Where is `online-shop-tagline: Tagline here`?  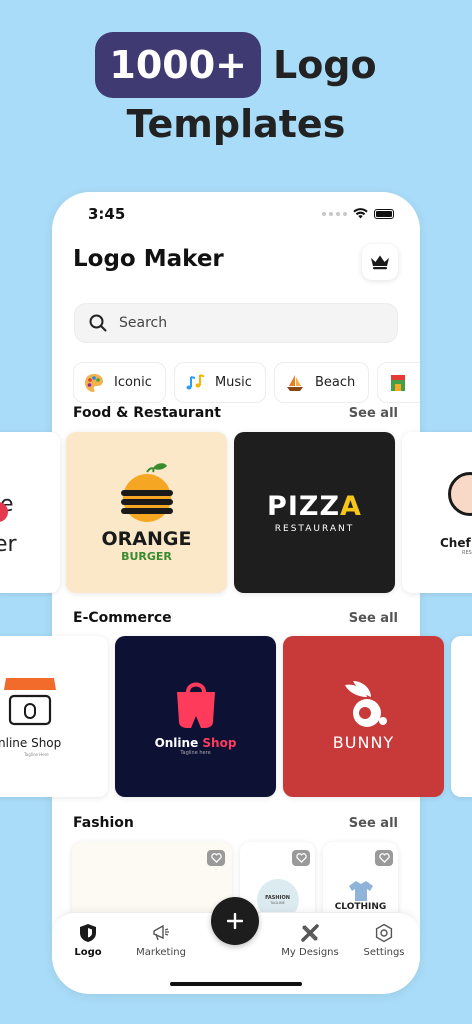 online-shop-tagline: Tagline here is located at coordinates (195, 752).